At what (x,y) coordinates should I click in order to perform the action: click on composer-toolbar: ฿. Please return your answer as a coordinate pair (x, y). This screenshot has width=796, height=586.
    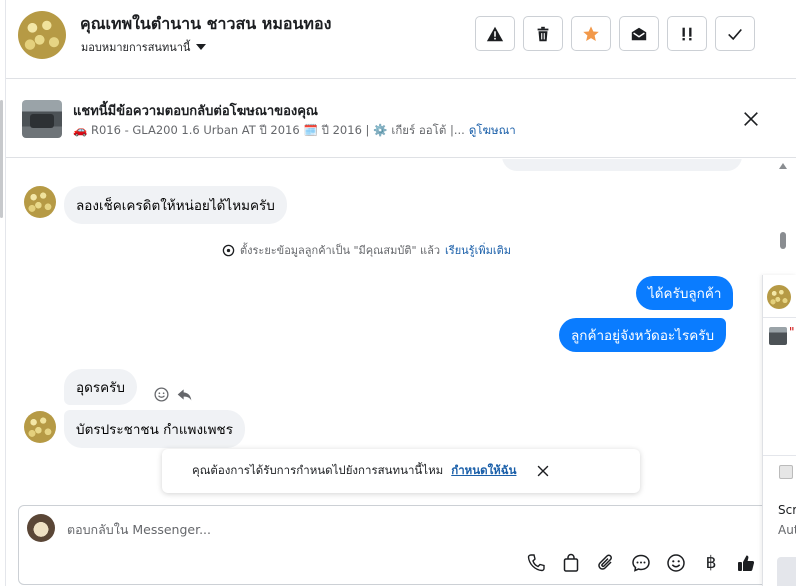
    Looking at the image, I should click on (641, 563).